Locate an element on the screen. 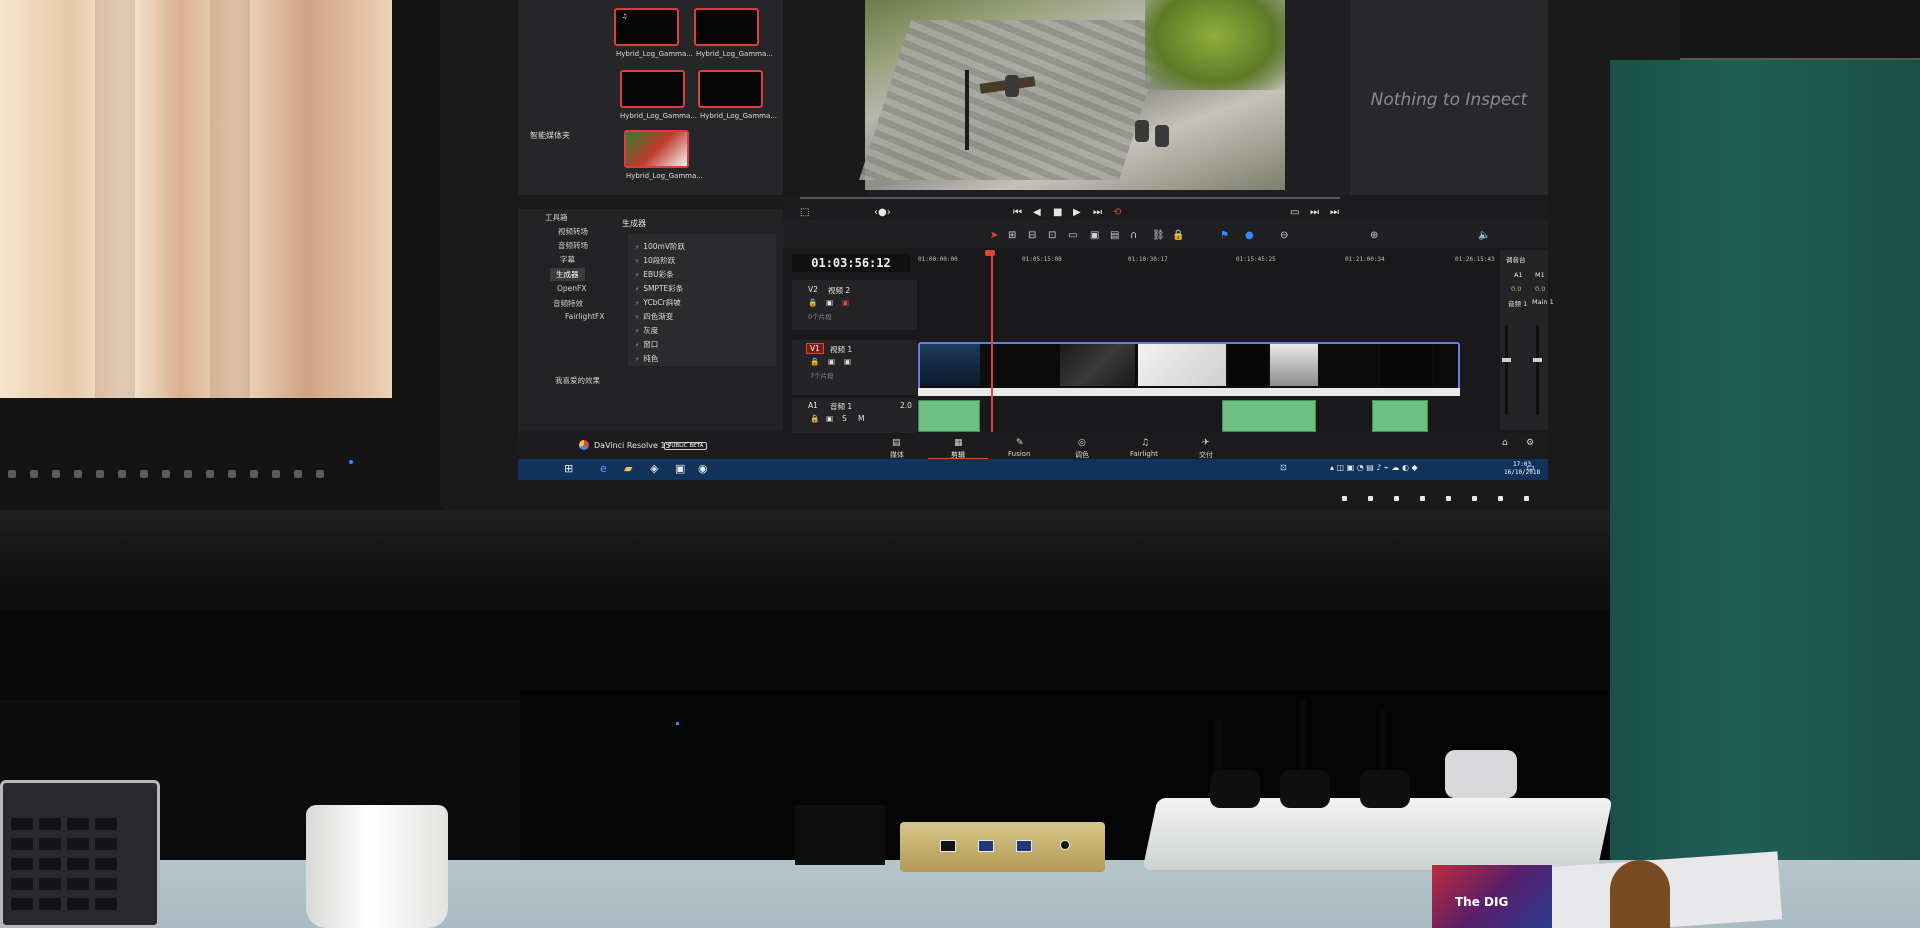 Image resolution: width=1920 pixels, height=928 pixels. app-taskbar-icon-2: ◉ is located at coordinates (703, 468).